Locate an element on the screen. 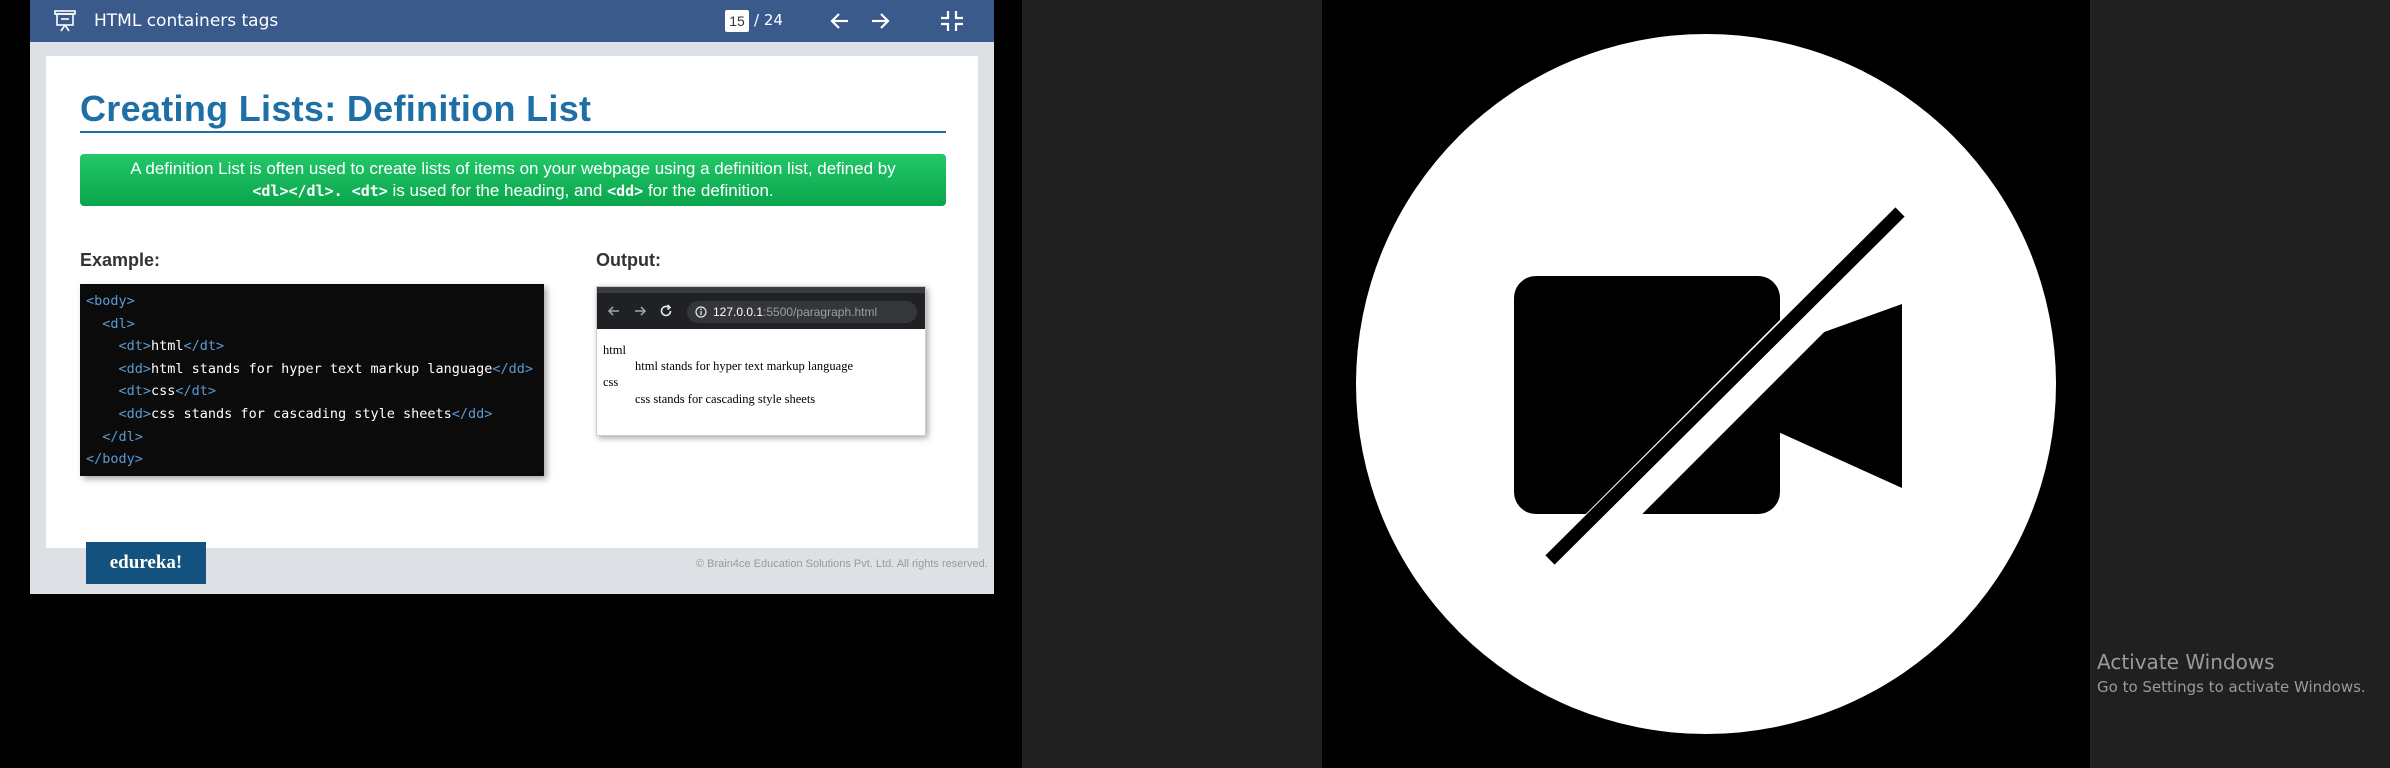  page-total: / 24 is located at coordinates (768, 20).